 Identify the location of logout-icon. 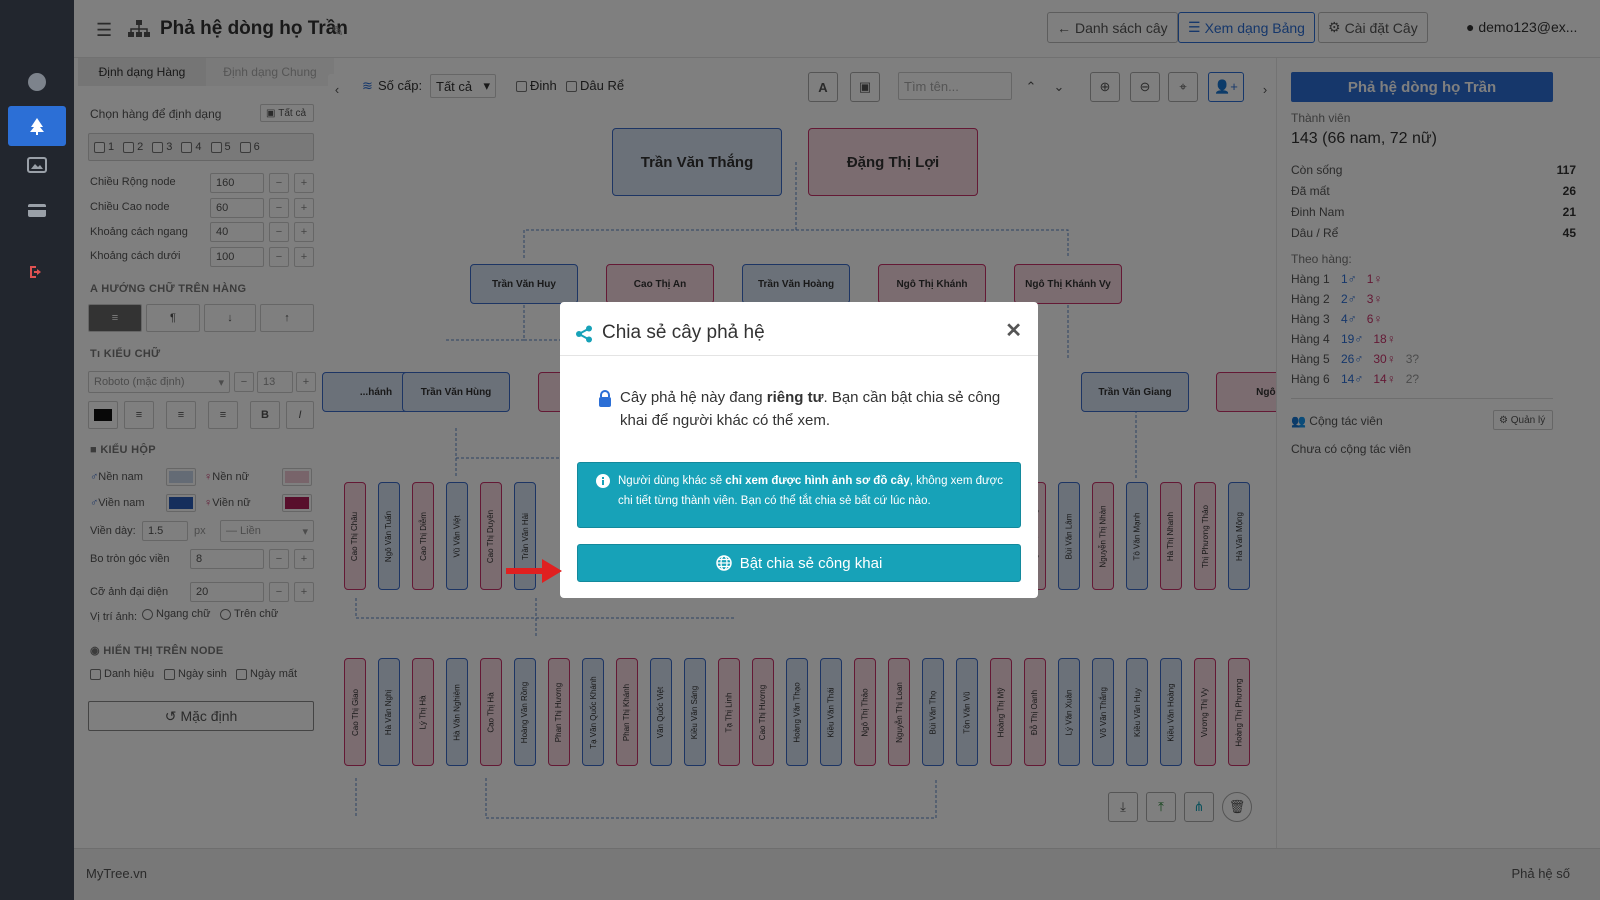
(35, 272).